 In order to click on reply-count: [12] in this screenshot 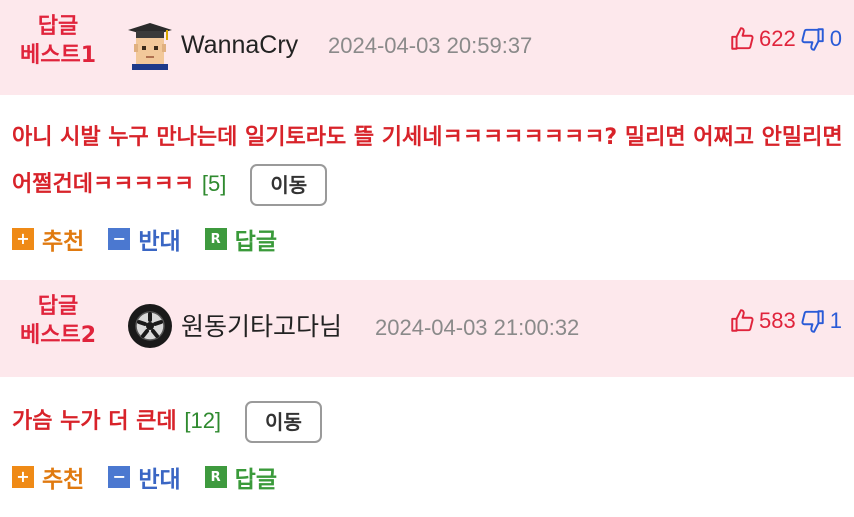, I will do `click(203, 420)`.